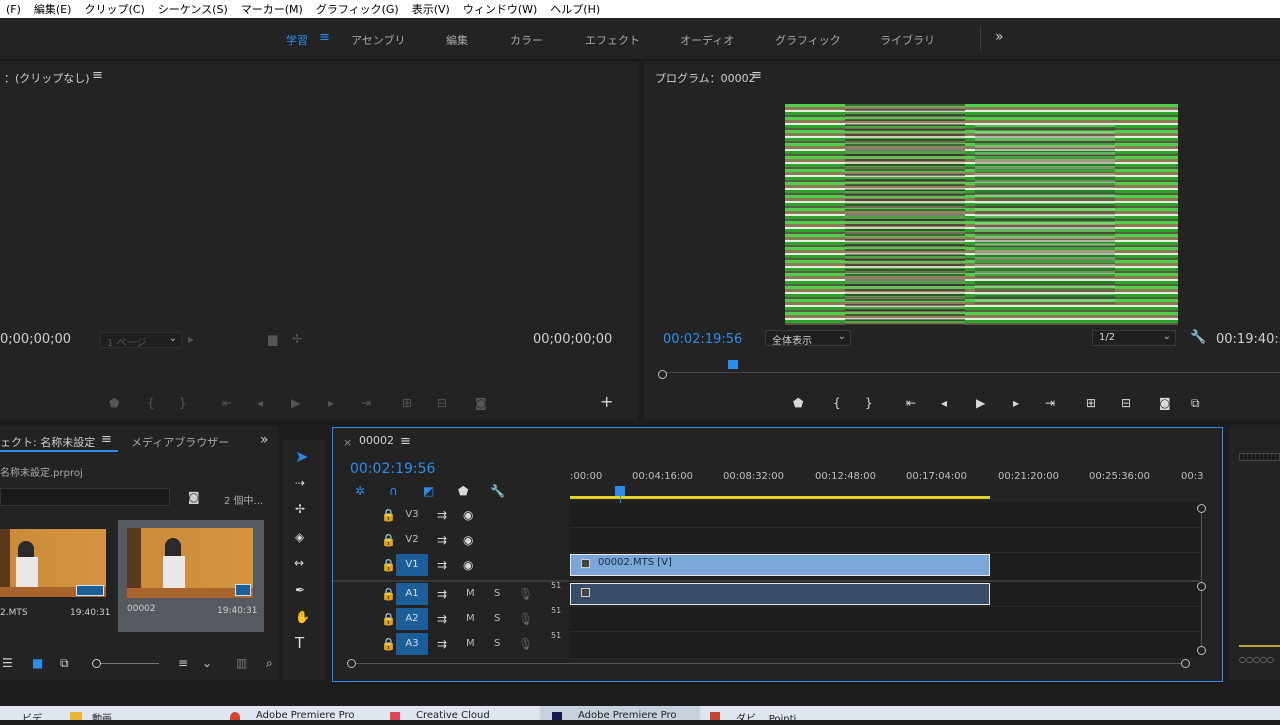  What do you see at coordinates (180, 442) in the screenshot?
I see `tab-media-browser: メディアブラウザー` at bounding box center [180, 442].